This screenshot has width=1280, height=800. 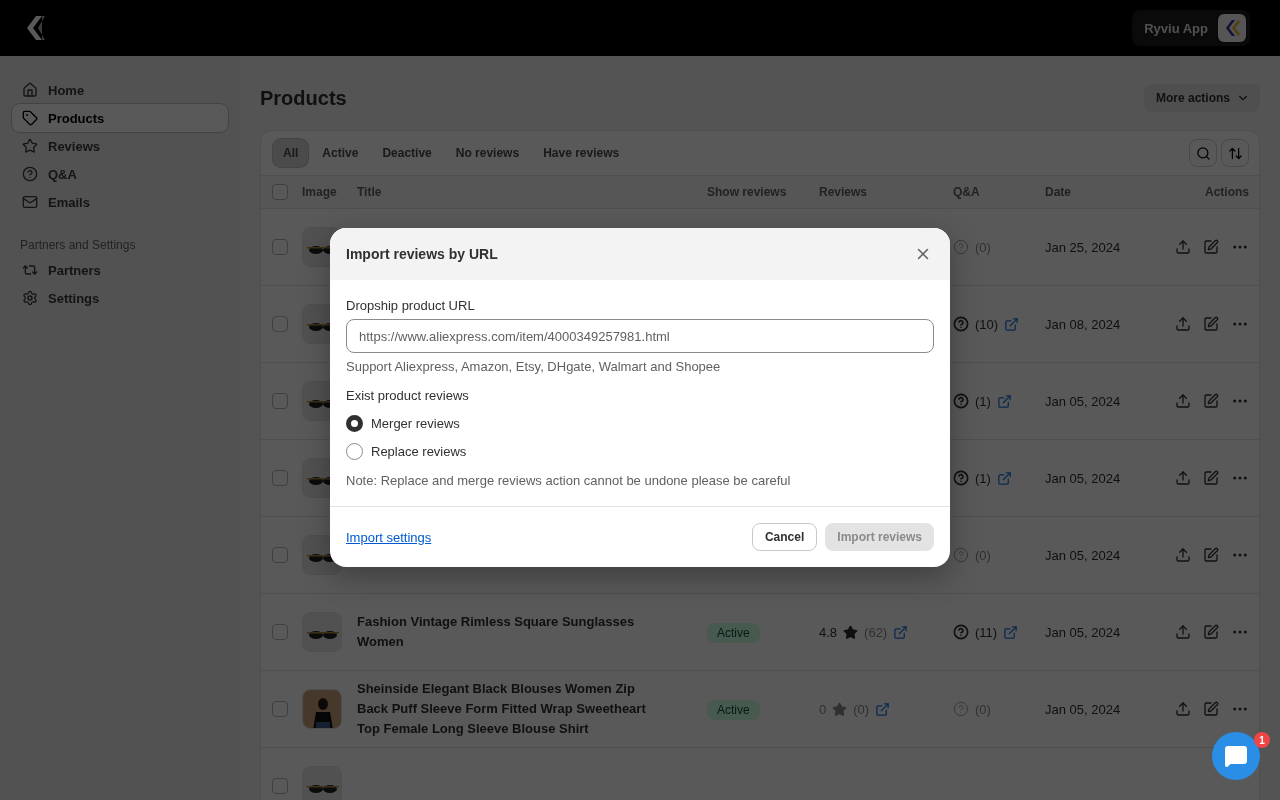 I want to click on radio-label: Merger reviews, so click(x=415, y=423).